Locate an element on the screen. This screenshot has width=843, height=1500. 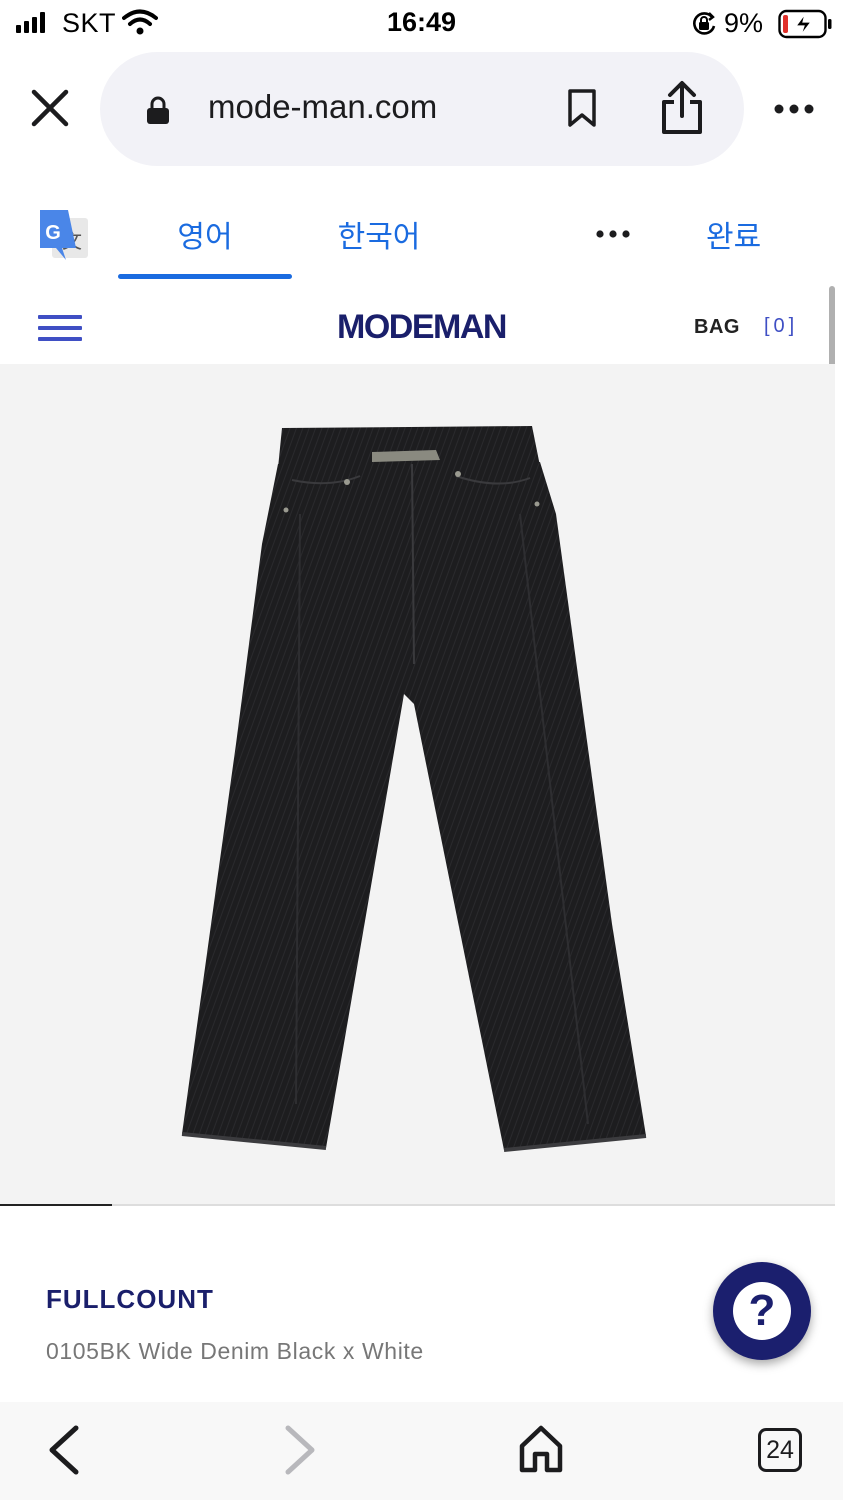
forward-button is located at coordinates (300, 1452).